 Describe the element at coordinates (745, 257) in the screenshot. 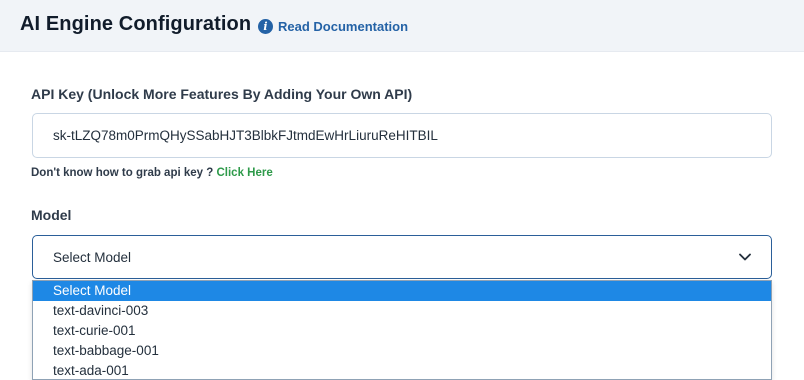

I see `chevron-down-icon` at that location.